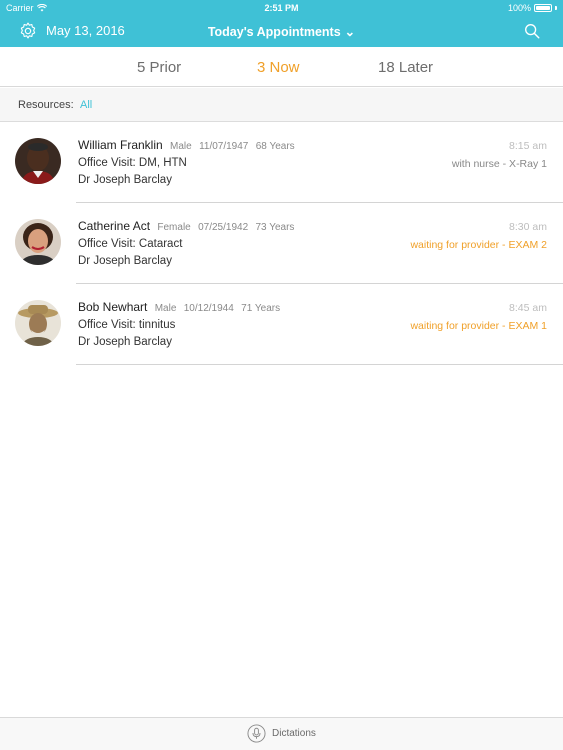 The height and width of the screenshot is (750, 563). Describe the element at coordinates (319, 364) in the screenshot. I see `row-divider` at that location.